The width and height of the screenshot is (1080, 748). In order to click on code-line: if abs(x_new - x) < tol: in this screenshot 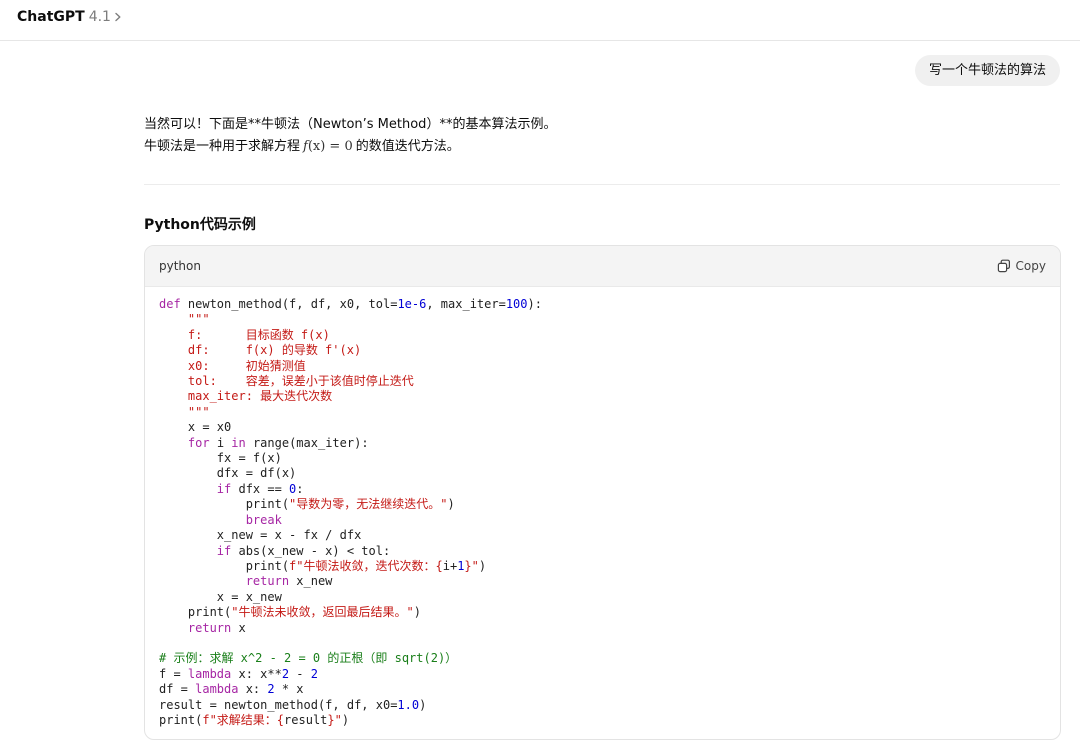, I will do `click(602, 551)`.